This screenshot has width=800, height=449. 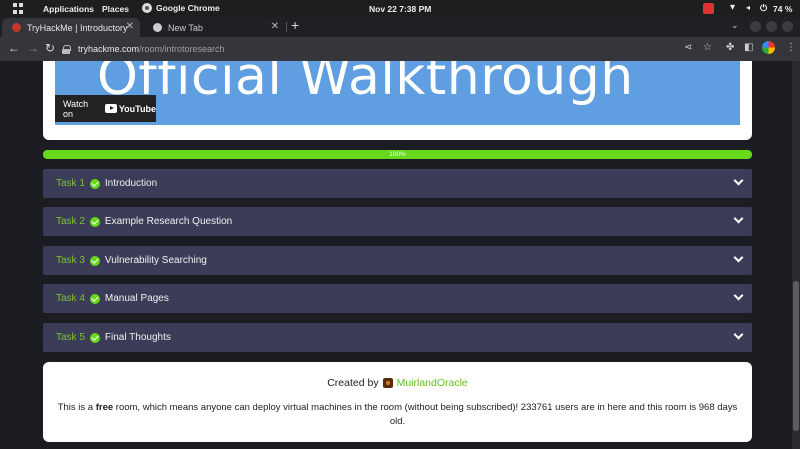 I want to click on power-icon: ⏻, so click(x=763, y=8).